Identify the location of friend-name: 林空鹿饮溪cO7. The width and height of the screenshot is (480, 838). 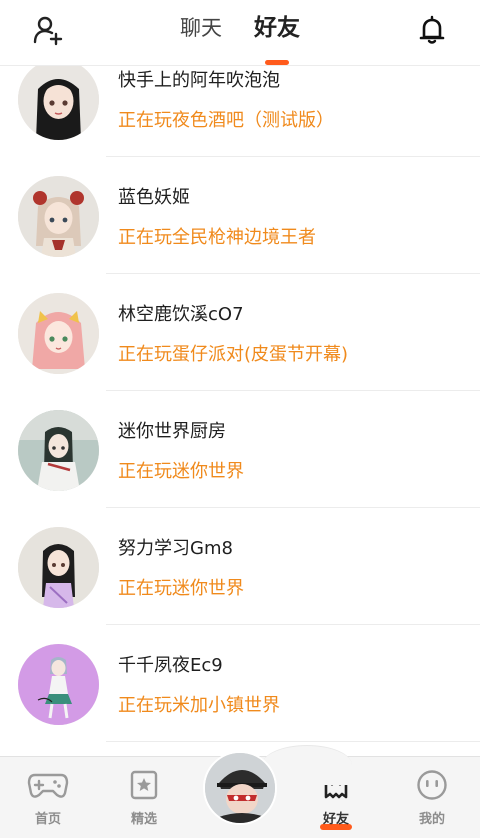
(181, 314).